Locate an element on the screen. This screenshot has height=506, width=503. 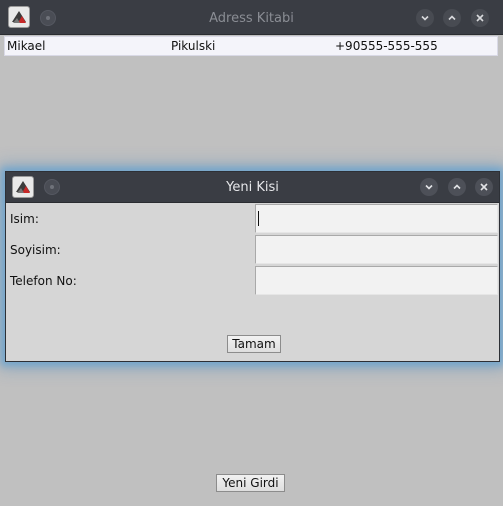
phone-field is located at coordinates (376, 280).